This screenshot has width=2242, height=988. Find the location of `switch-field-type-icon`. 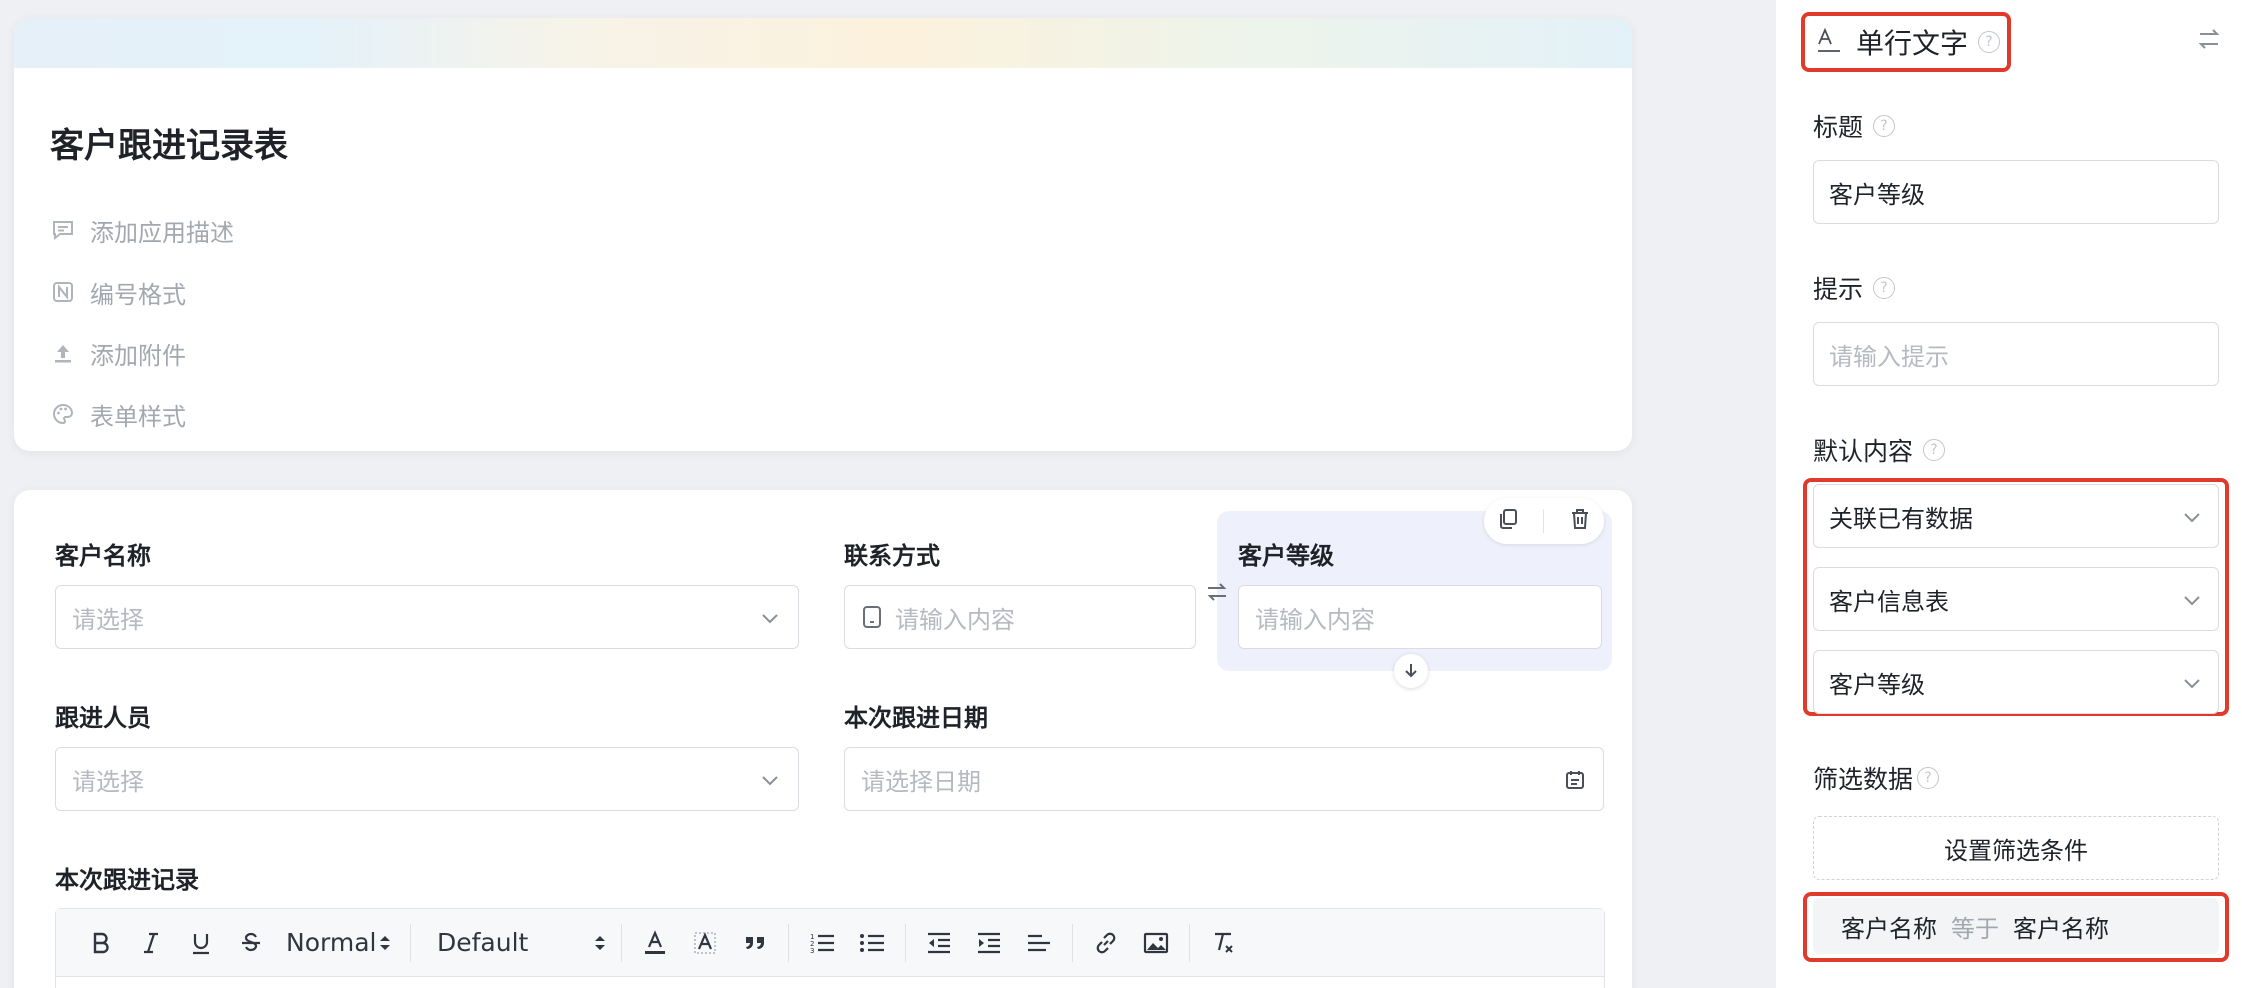

switch-field-type-icon is located at coordinates (2209, 41).